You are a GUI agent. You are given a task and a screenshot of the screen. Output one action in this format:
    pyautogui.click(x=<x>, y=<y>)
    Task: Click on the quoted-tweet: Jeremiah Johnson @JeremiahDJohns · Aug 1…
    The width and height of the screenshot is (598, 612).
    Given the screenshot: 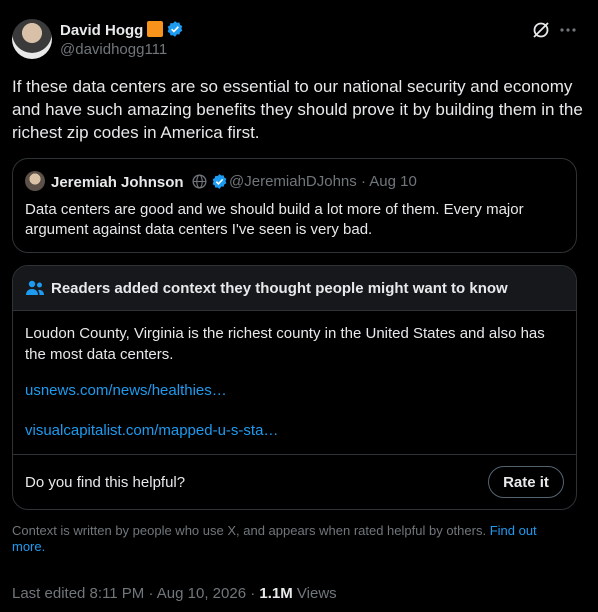 What is the action you would take?
    pyautogui.click(x=294, y=205)
    